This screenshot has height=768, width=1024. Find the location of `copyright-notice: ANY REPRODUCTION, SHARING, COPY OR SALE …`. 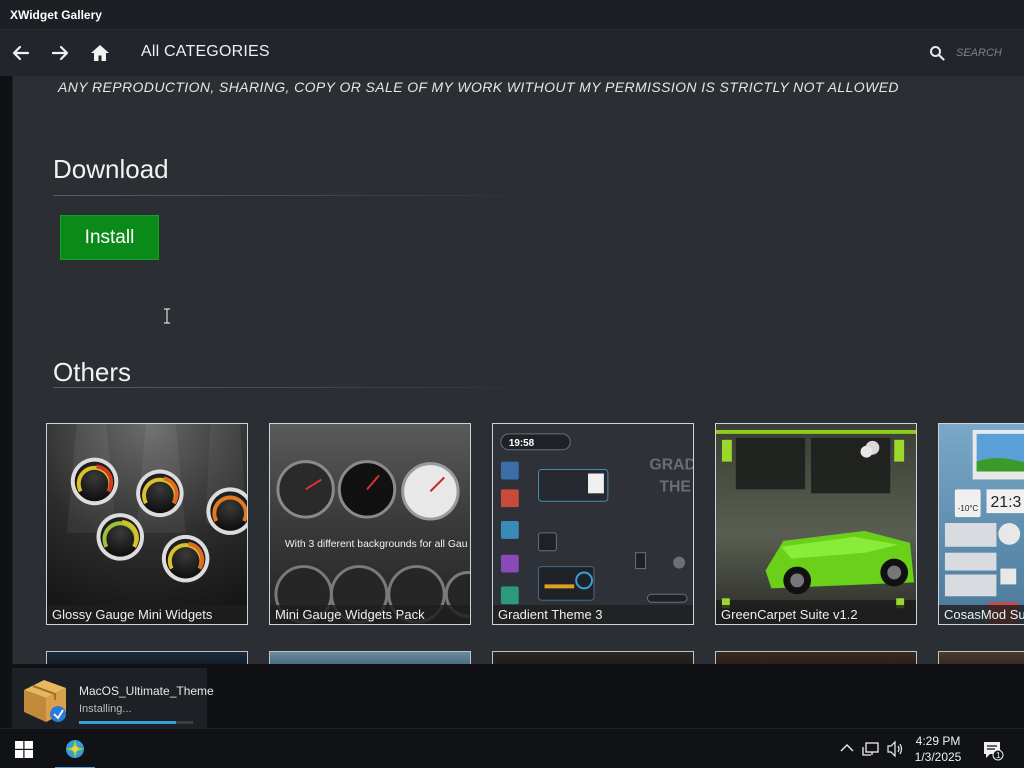

copyright-notice: ANY REPRODUCTION, SHARING, COPY OR SALE … is located at coordinates (478, 87).